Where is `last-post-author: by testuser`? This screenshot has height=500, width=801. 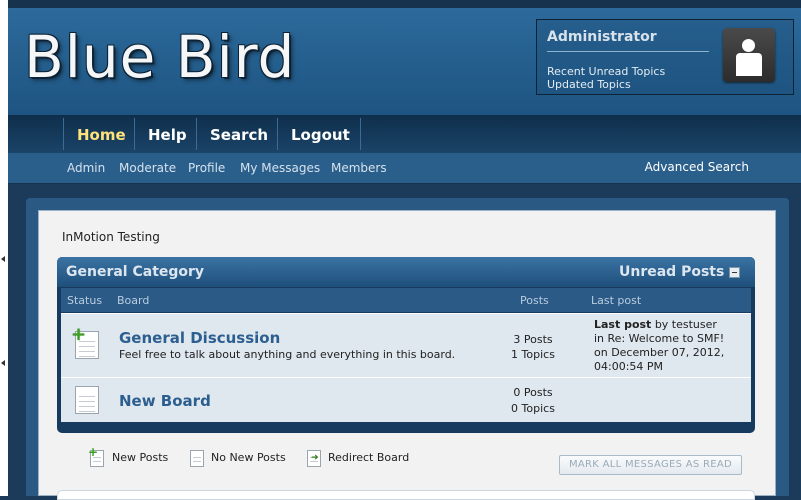 last-post-author: by testuser is located at coordinates (686, 324).